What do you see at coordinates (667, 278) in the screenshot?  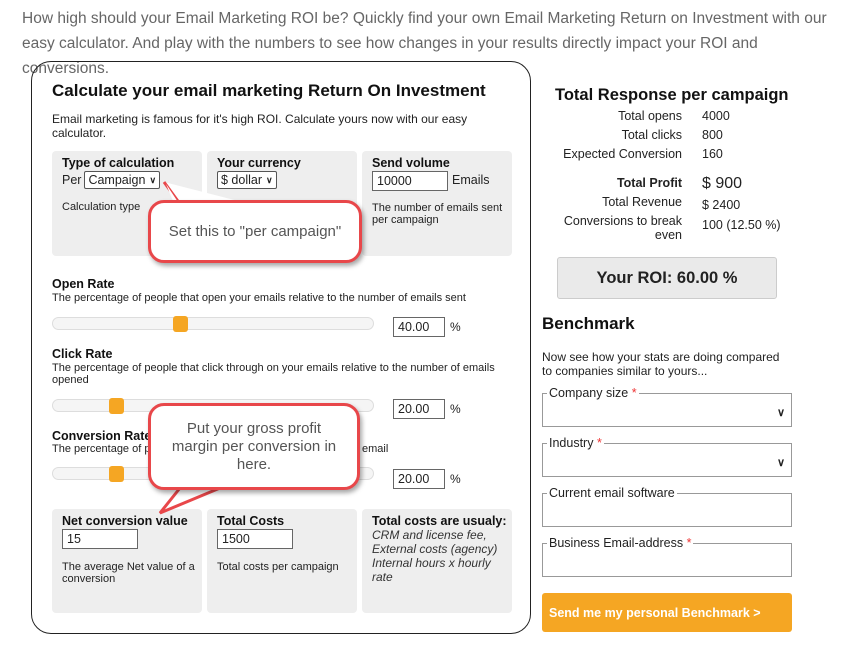 I see `roi-result: Your ROI: 60.00 %` at bounding box center [667, 278].